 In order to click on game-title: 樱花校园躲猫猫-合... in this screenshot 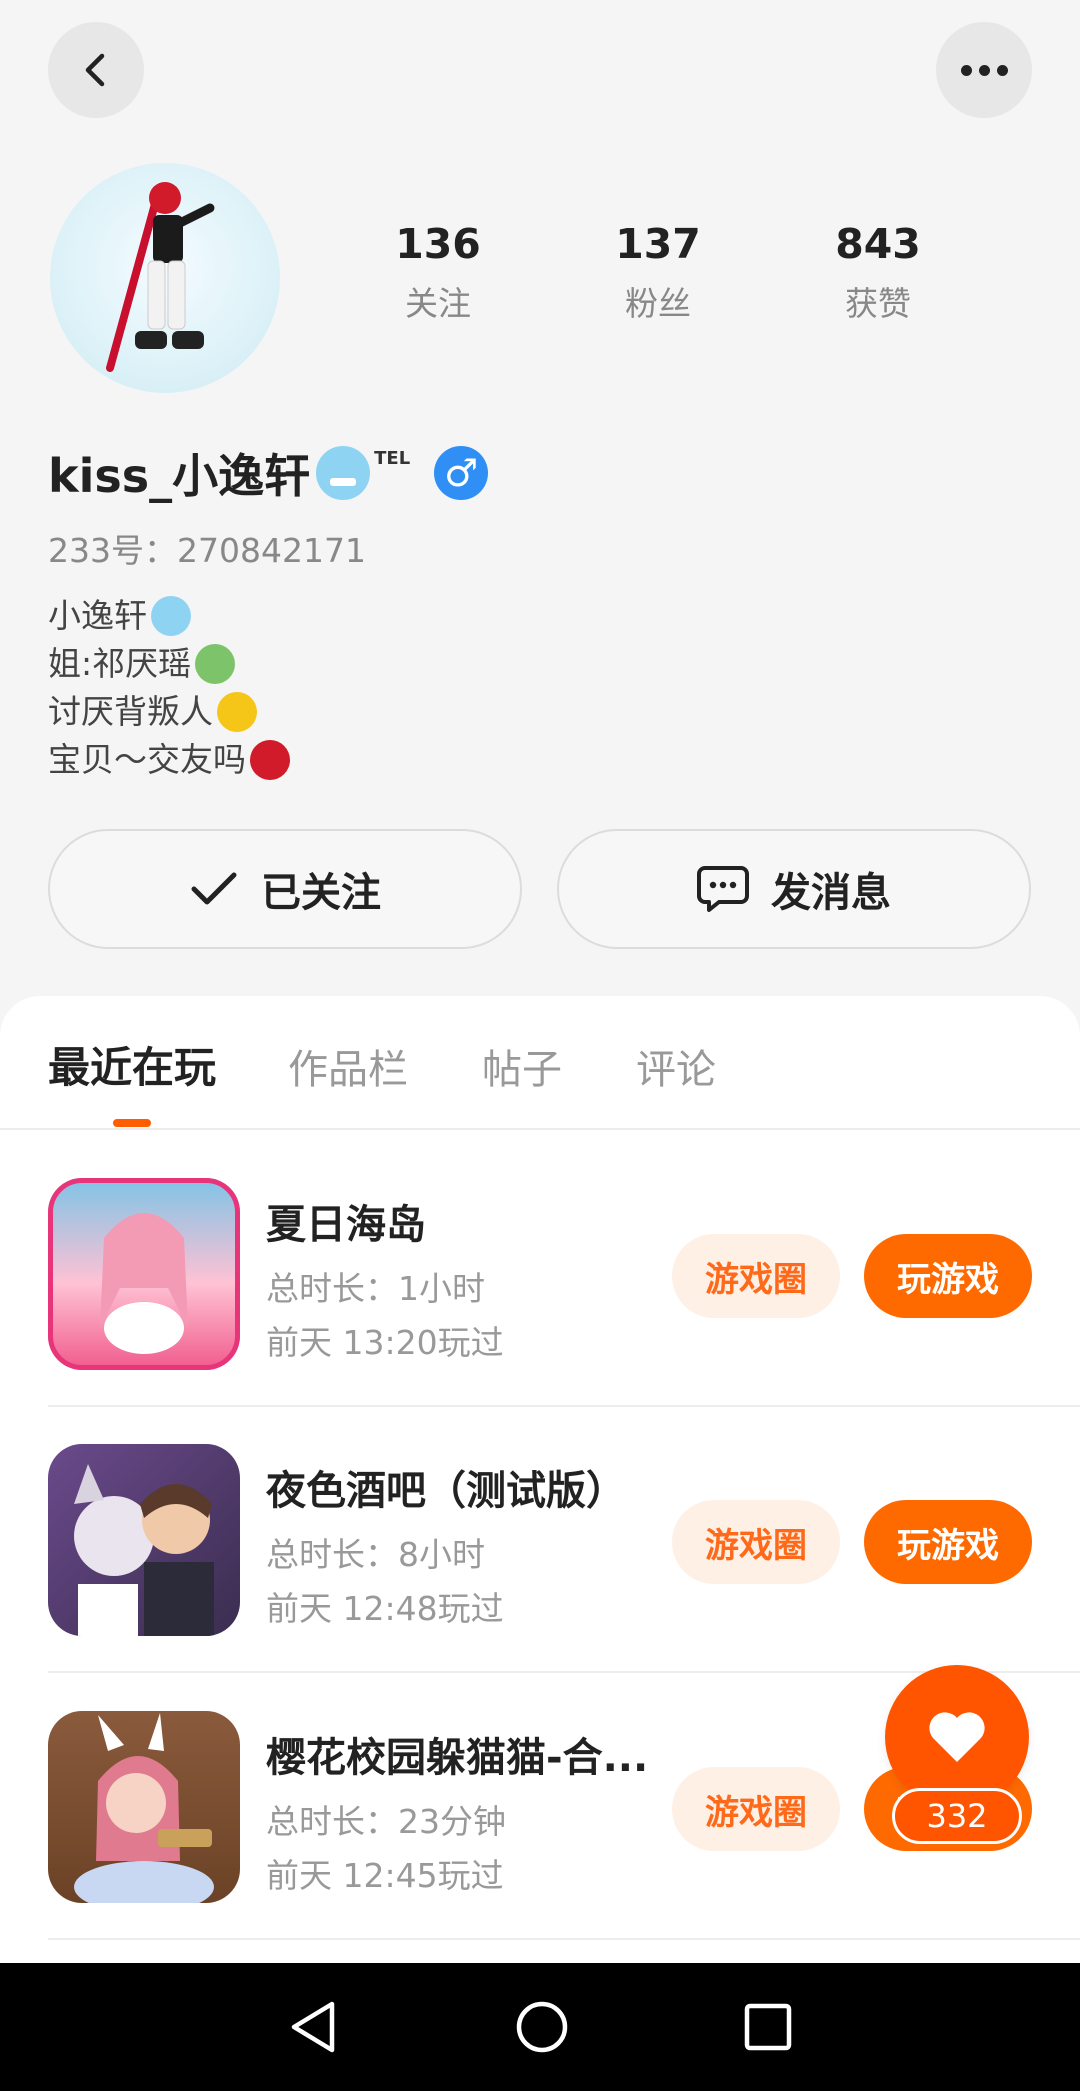, I will do `click(457, 1758)`.